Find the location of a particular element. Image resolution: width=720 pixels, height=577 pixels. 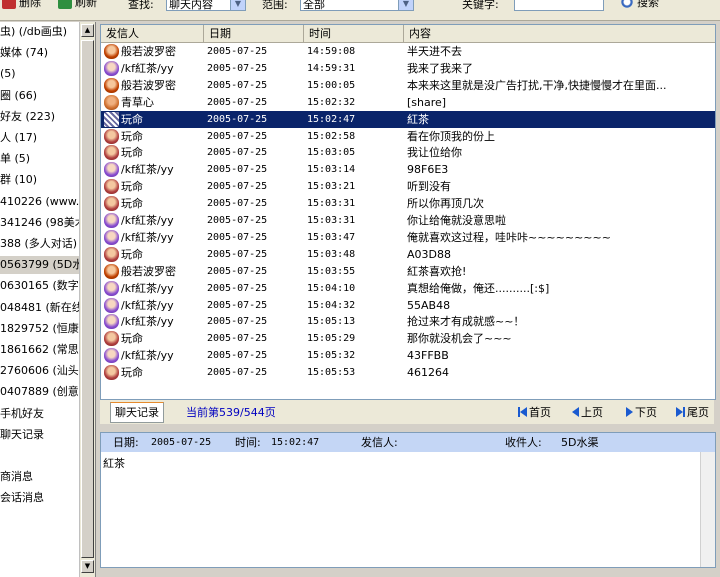

table-row: /kf紅茶/yy 2005-07-25 14:59:31 我来了我来了 is located at coordinates (408, 68).